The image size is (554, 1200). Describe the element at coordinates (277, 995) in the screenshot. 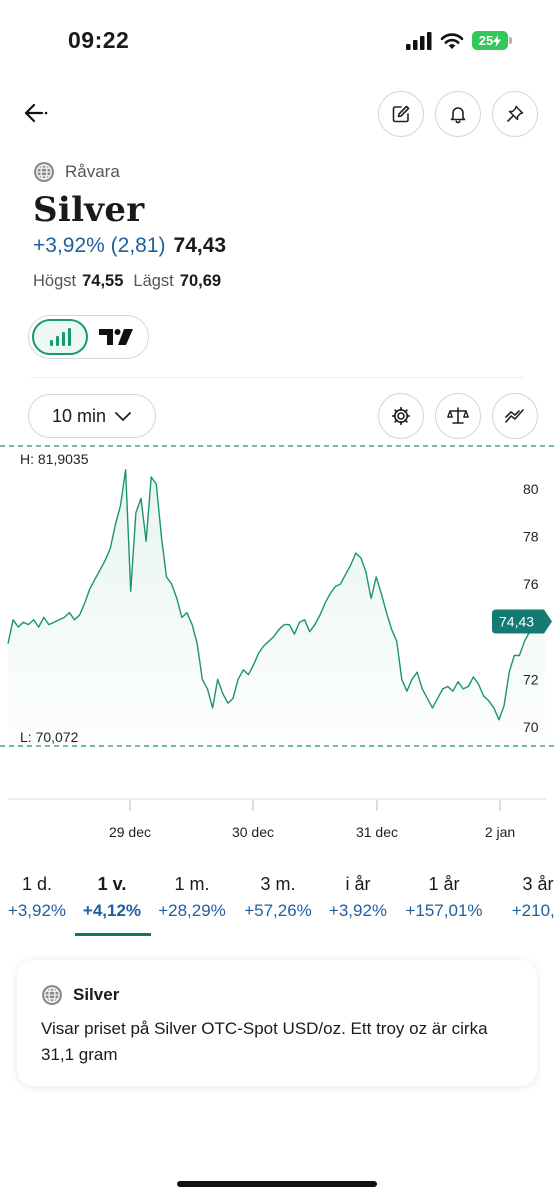

I see `info-header: Silver` at that location.